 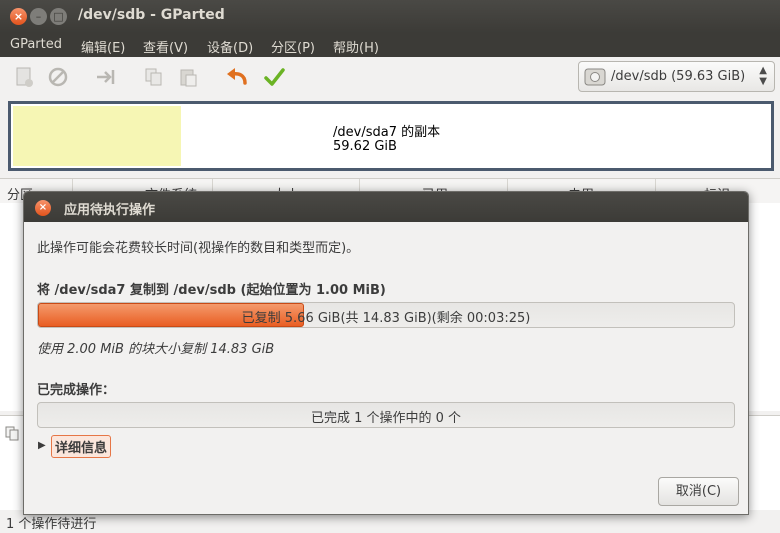 What do you see at coordinates (24, 77) in the screenshot?
I see `new-partition-icon` at bounding box center [24, 77].